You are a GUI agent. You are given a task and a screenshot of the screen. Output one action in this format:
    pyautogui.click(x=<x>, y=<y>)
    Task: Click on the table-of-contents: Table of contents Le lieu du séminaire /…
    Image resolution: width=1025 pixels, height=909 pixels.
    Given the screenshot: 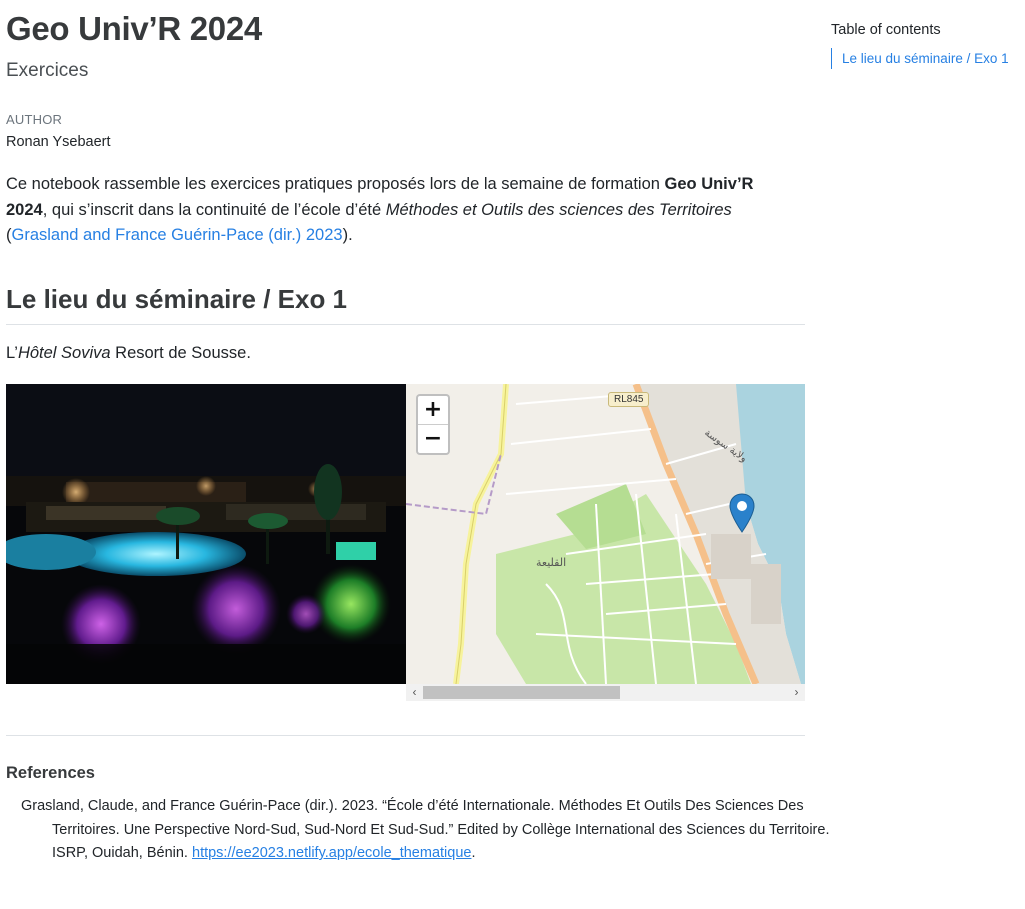 What is the action you would take?
    pyautogui.click(x=926, y=45)
    